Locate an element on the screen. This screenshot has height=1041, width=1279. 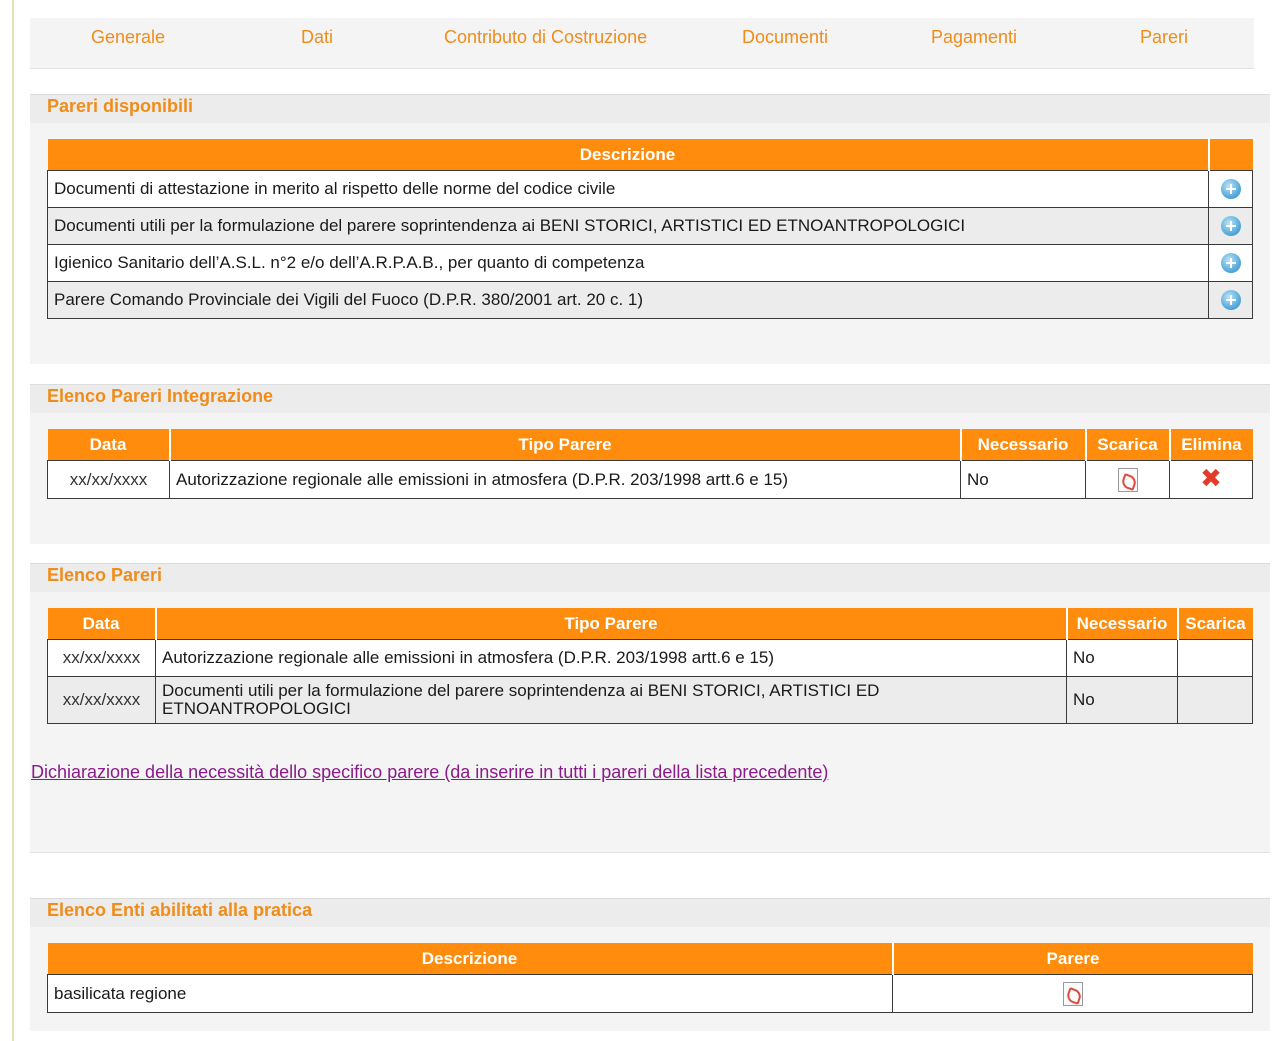
enti-table: Descrizione Parere basilicata regione is located at coordinates (650, 978).